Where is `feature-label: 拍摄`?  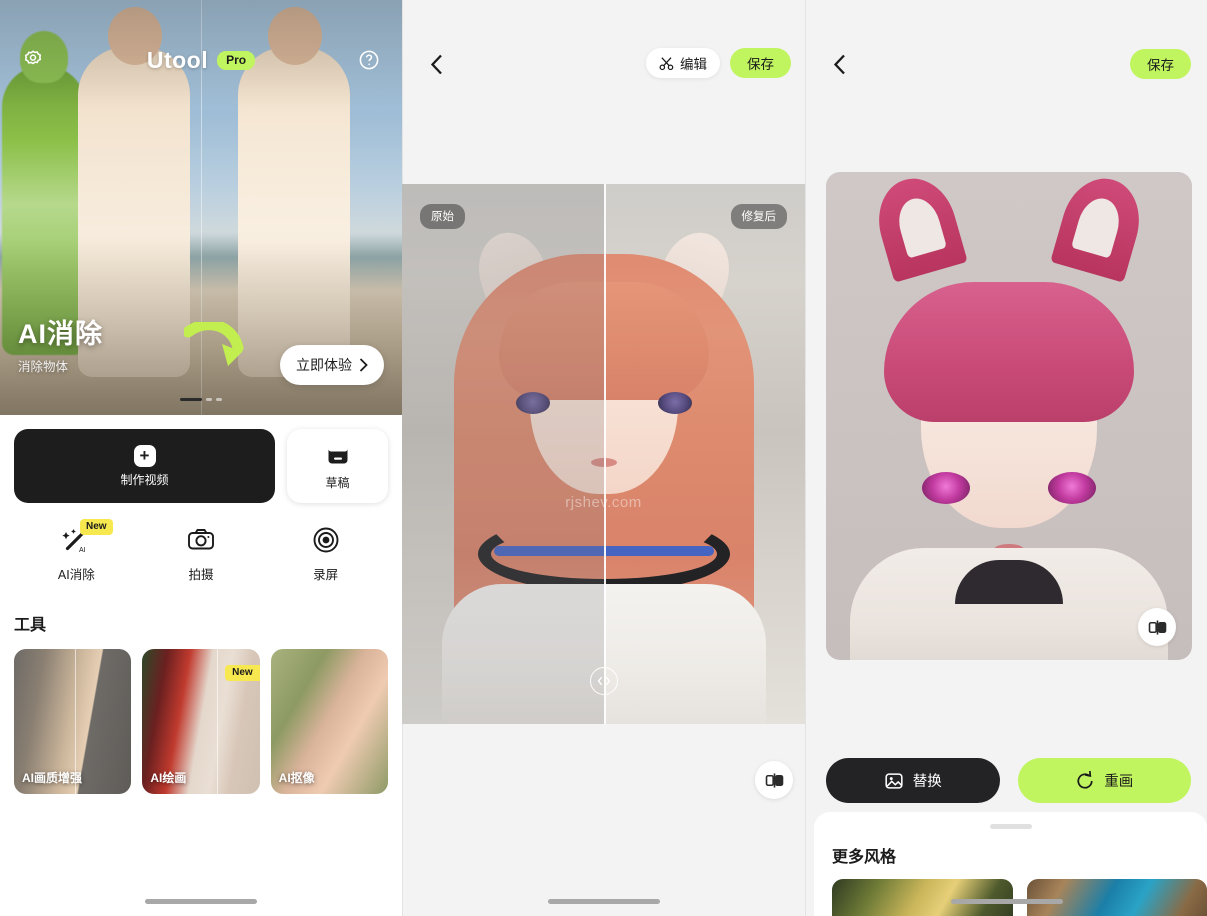
feature-label: 拍摄 is located at coordinates (201, 575).